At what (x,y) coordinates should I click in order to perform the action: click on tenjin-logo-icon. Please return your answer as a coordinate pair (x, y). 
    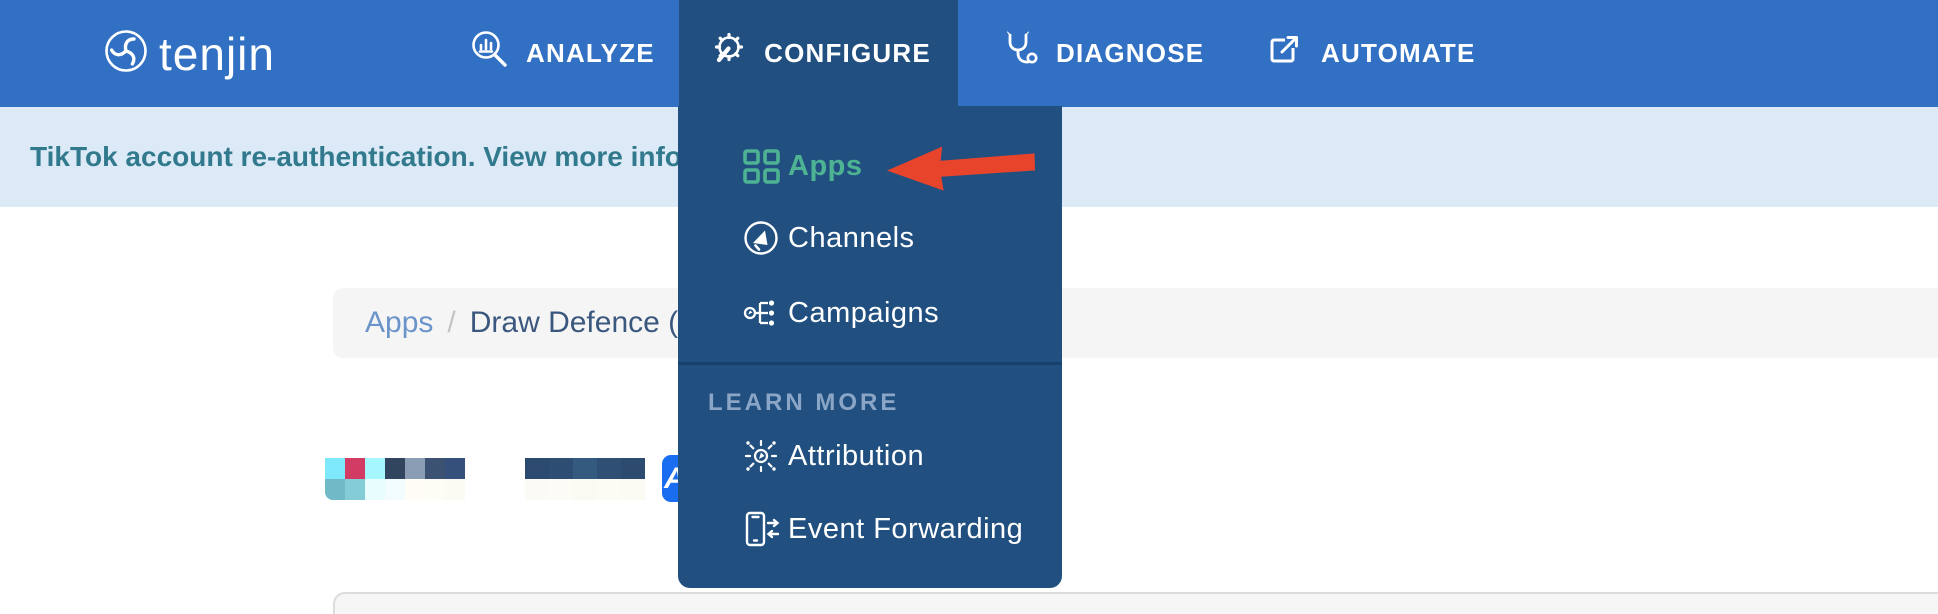
    Looking at the image, I should click on (126, 53).